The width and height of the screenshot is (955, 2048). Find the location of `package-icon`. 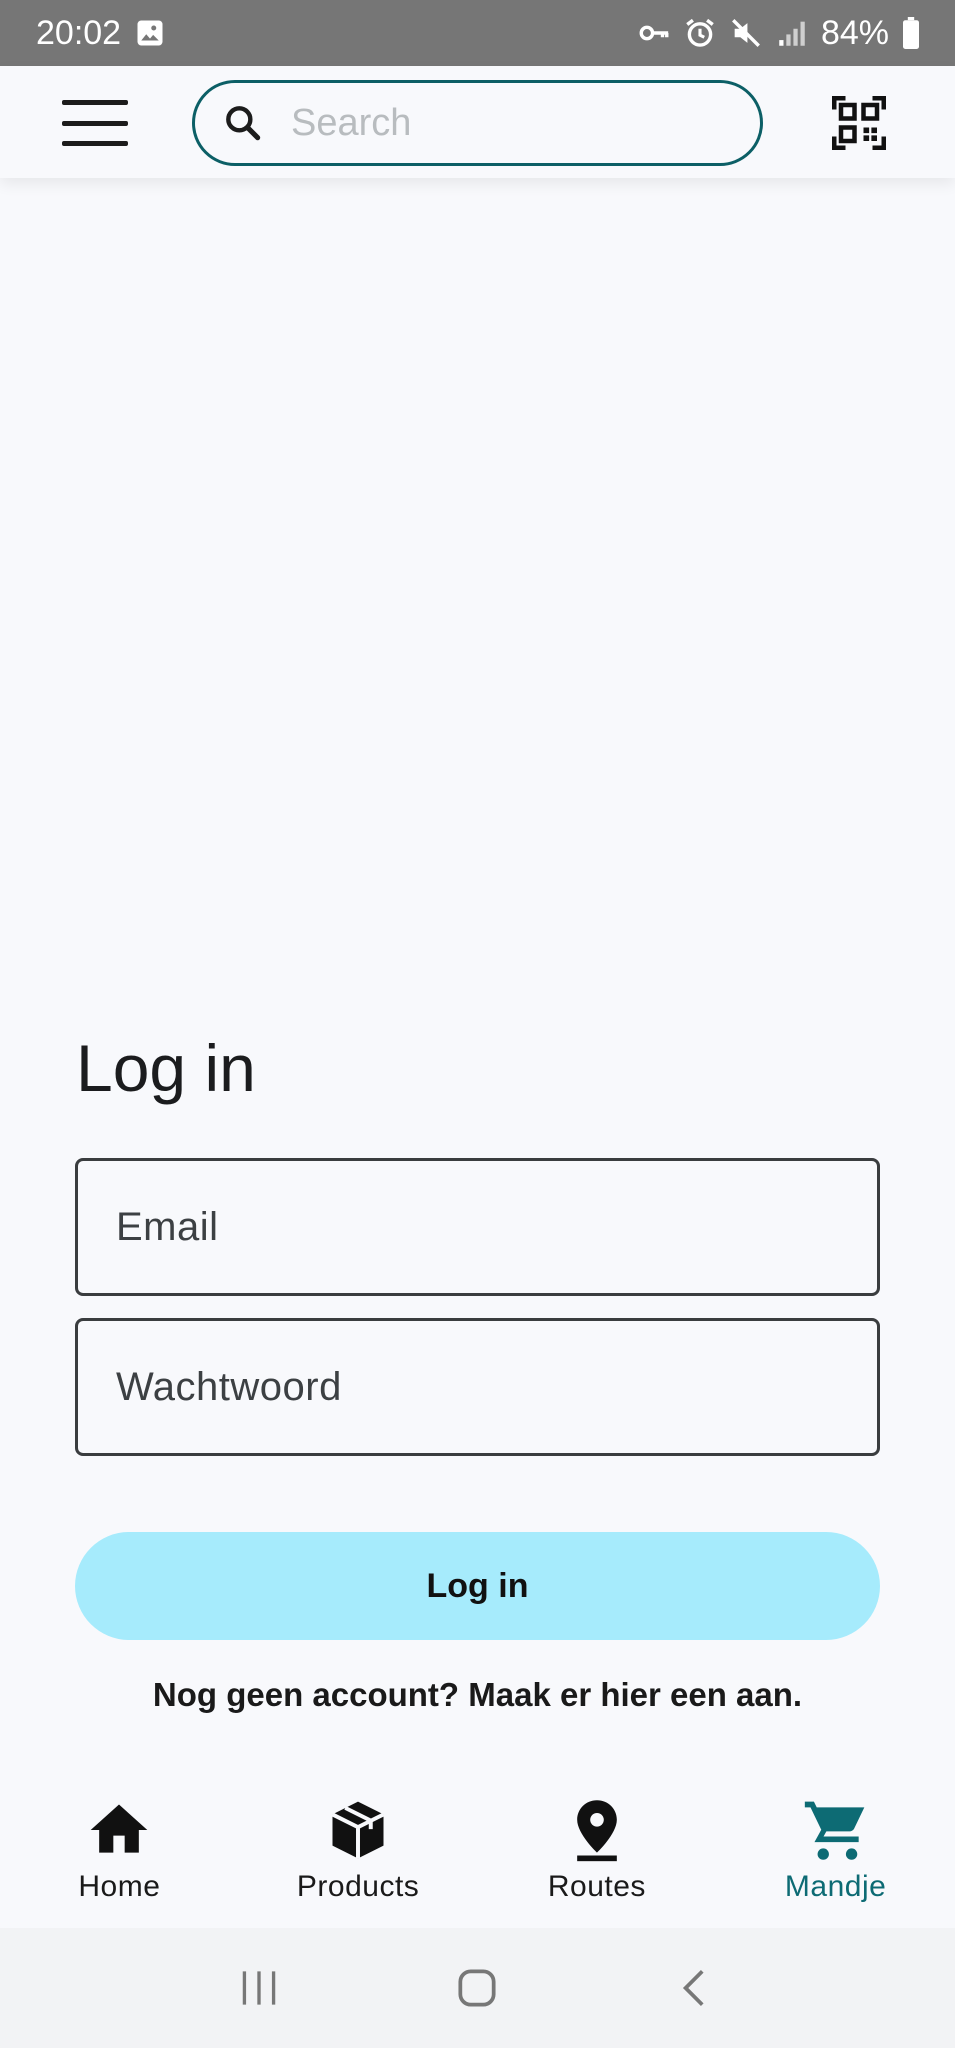

package-icon is located at coordinates (358, 1830).